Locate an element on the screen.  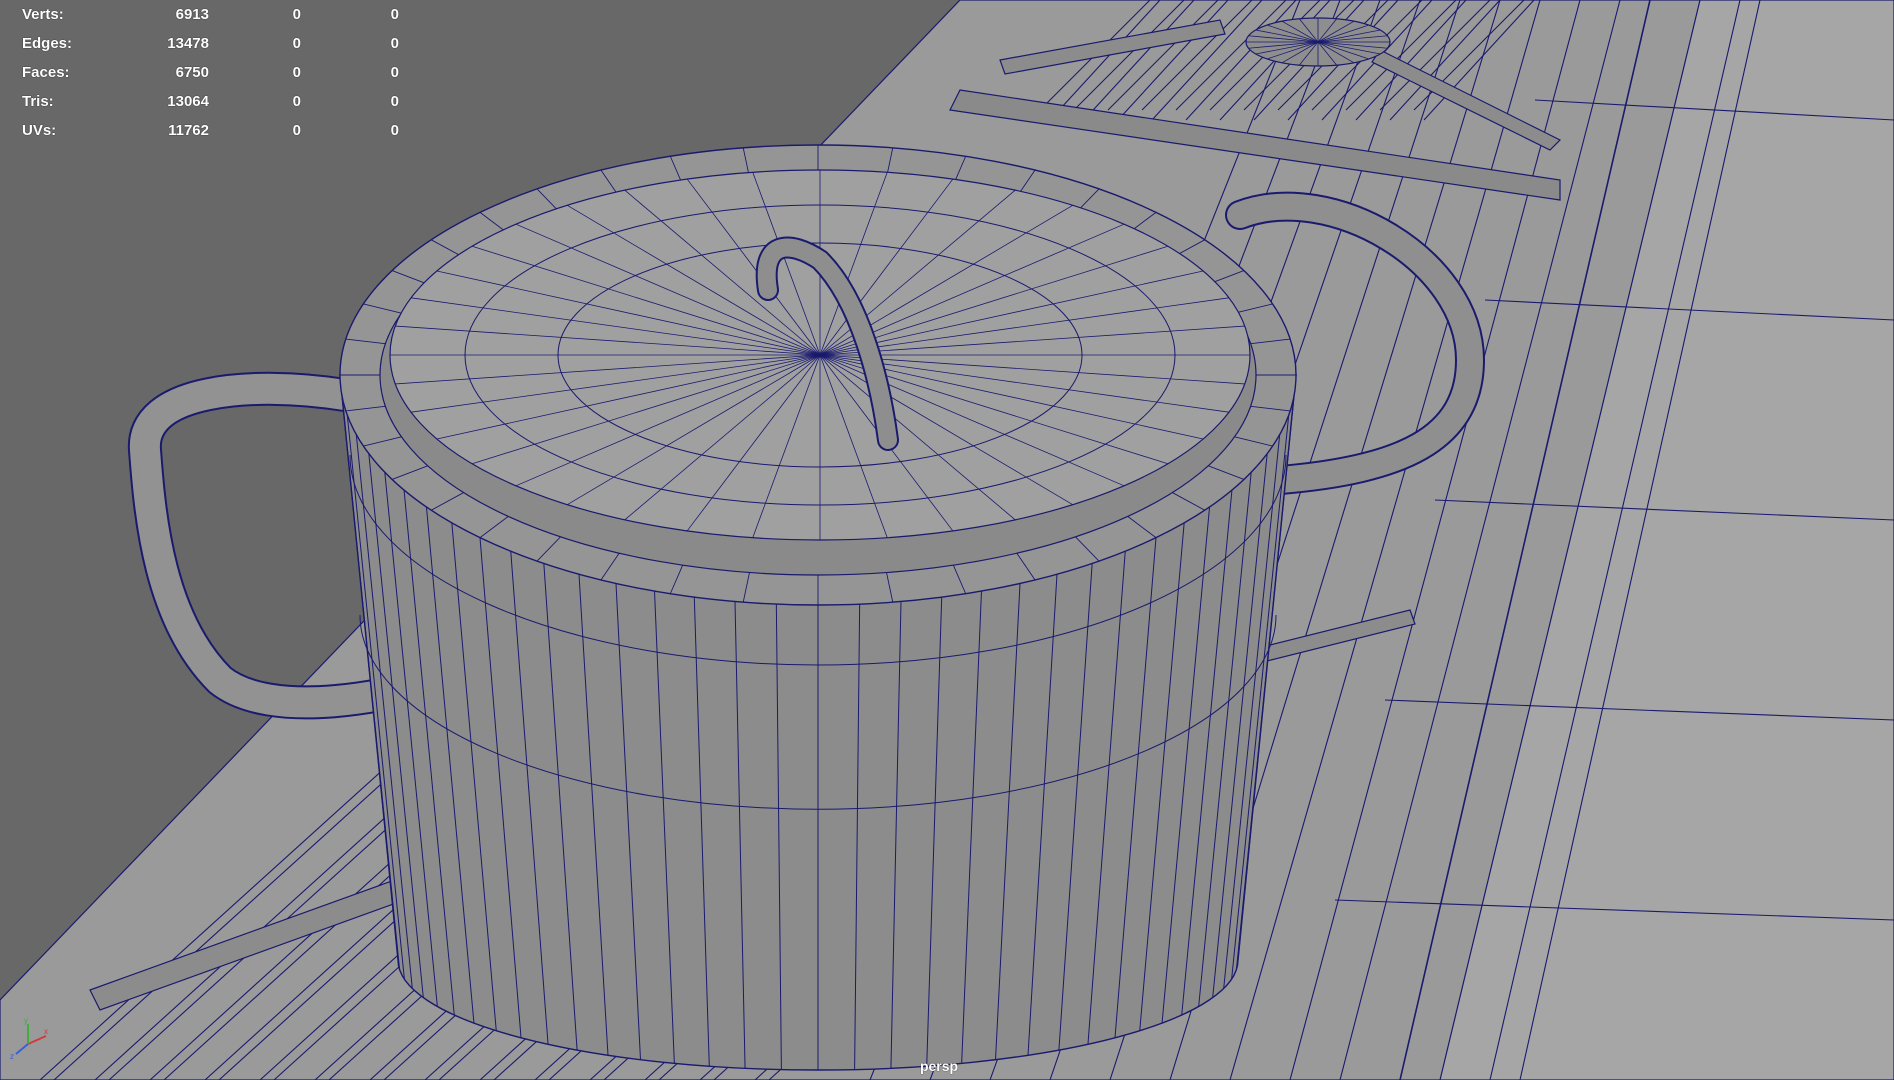
stat-value: 6750 is located at coordinates (192, 72).